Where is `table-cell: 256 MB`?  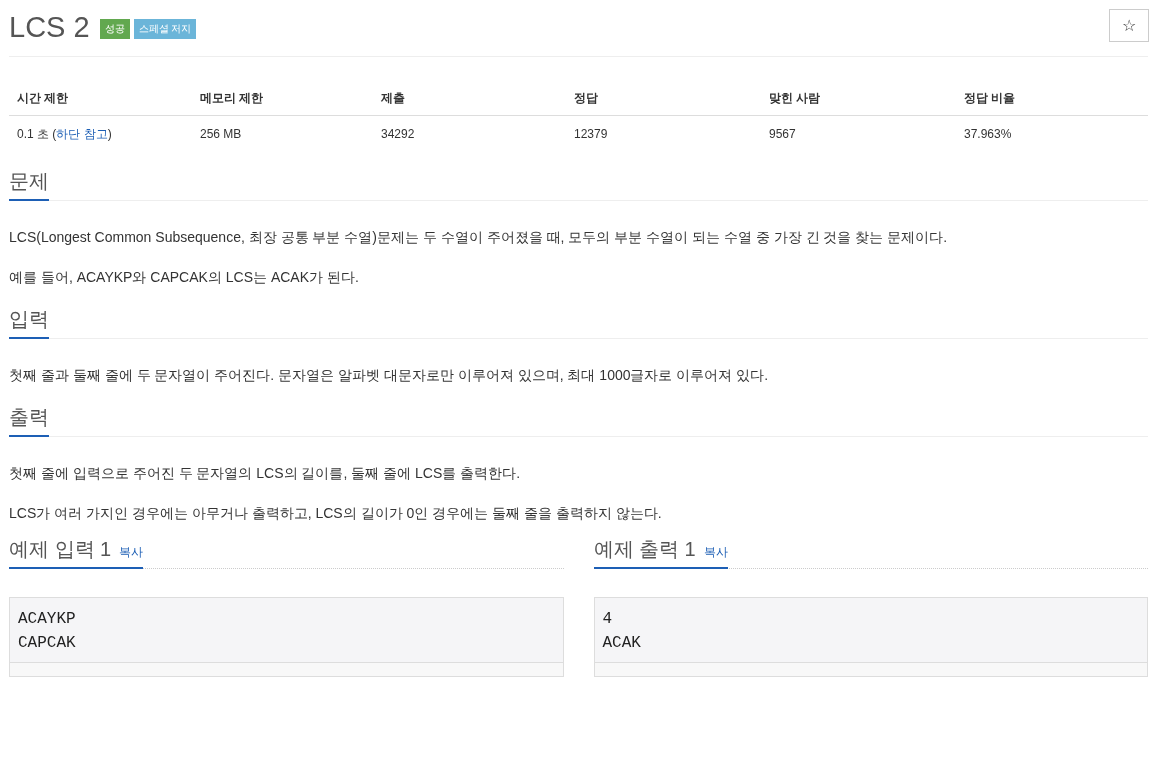 table-cell: 256 MB is located at coordinates (282, 133).